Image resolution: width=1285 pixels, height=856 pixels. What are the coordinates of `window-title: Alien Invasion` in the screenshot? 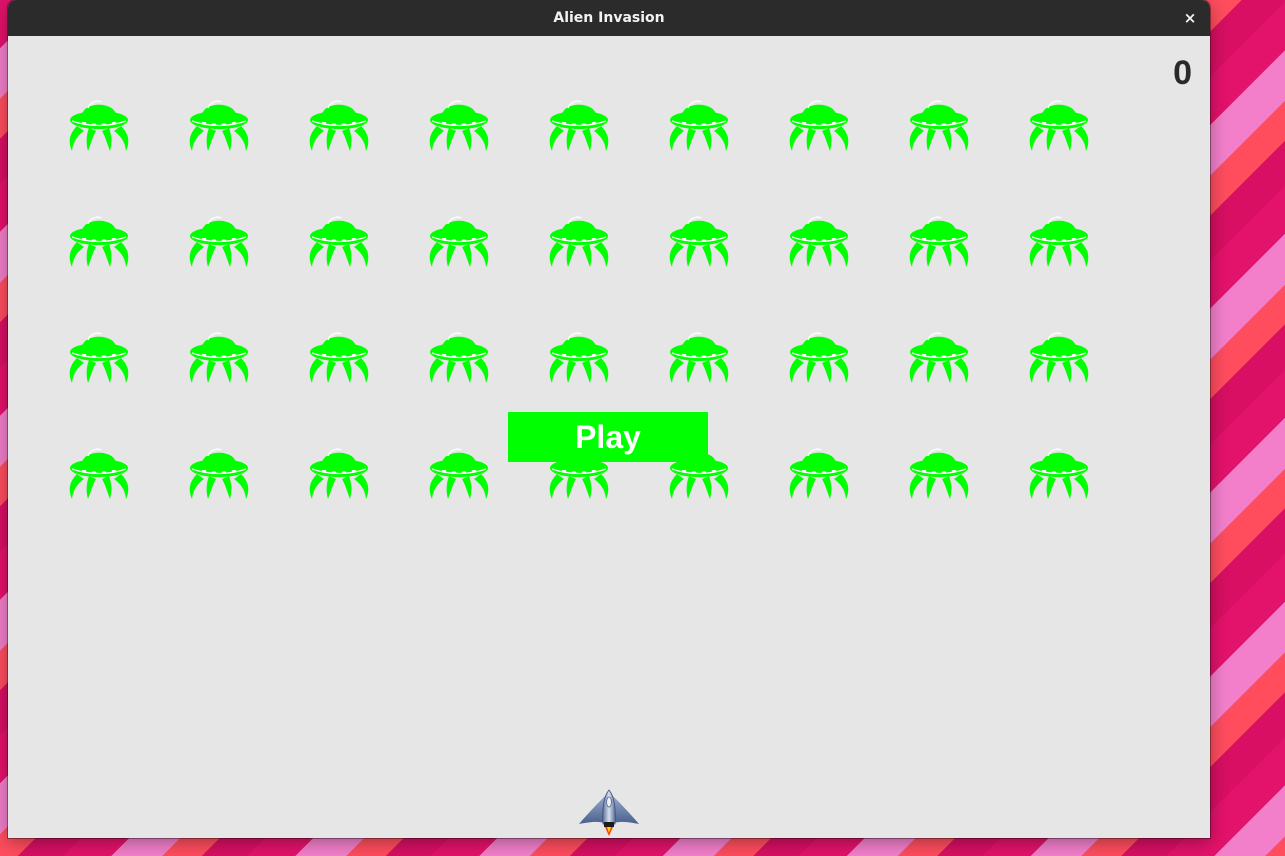 It's located at (609, 18).